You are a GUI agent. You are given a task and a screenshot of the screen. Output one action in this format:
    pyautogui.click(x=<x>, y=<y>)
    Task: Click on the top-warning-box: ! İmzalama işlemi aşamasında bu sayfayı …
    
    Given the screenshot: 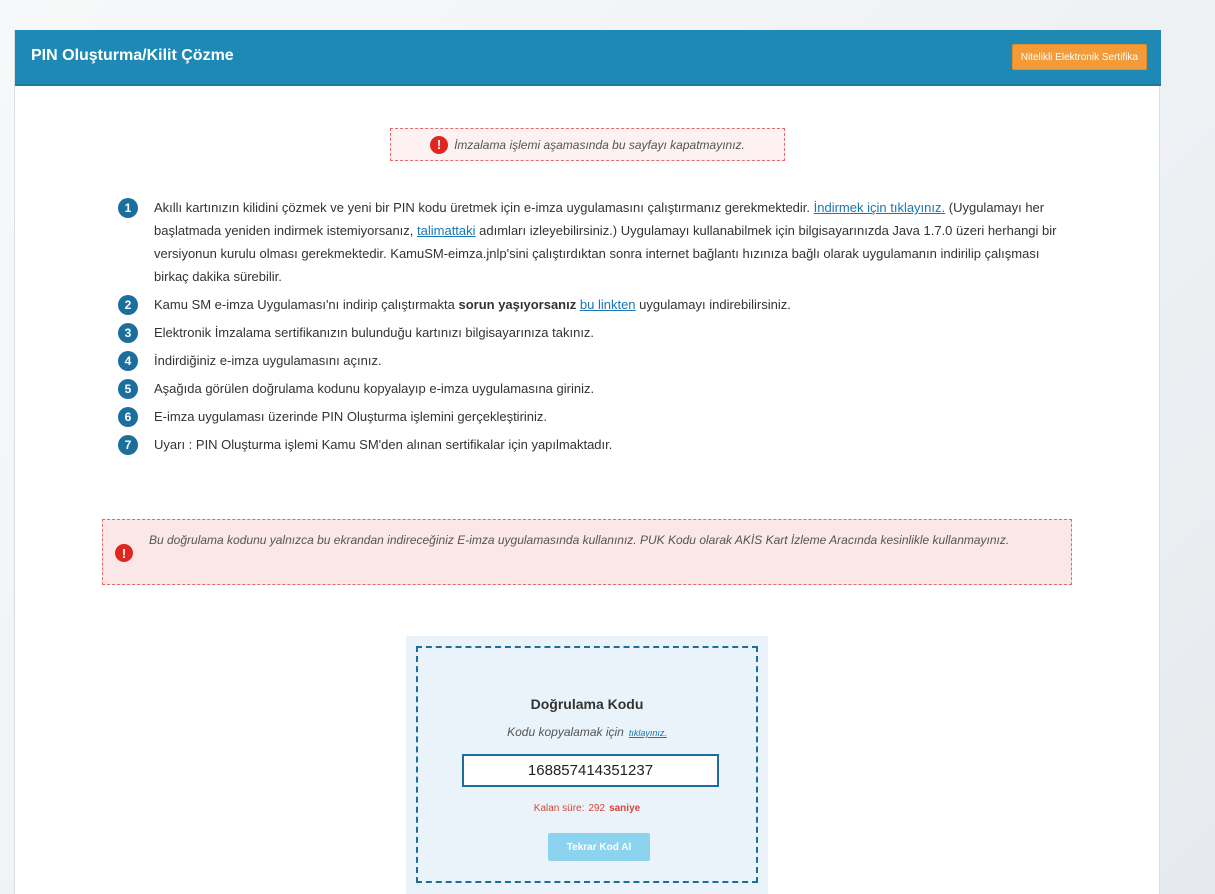 What is the action you would take?
    pyautogui.click(x=587, y=144)
    